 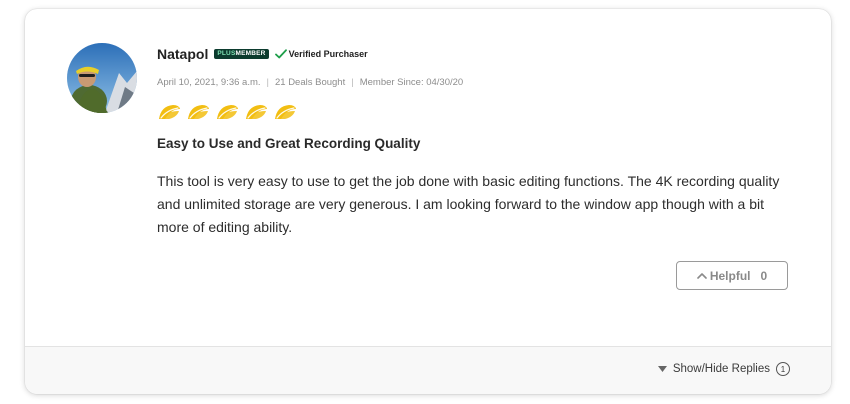 What do you see at coordinates (721, 369) in the screenshot?
I see `replies-label: Show/Hide Replies` at bounding box center [721, 369].